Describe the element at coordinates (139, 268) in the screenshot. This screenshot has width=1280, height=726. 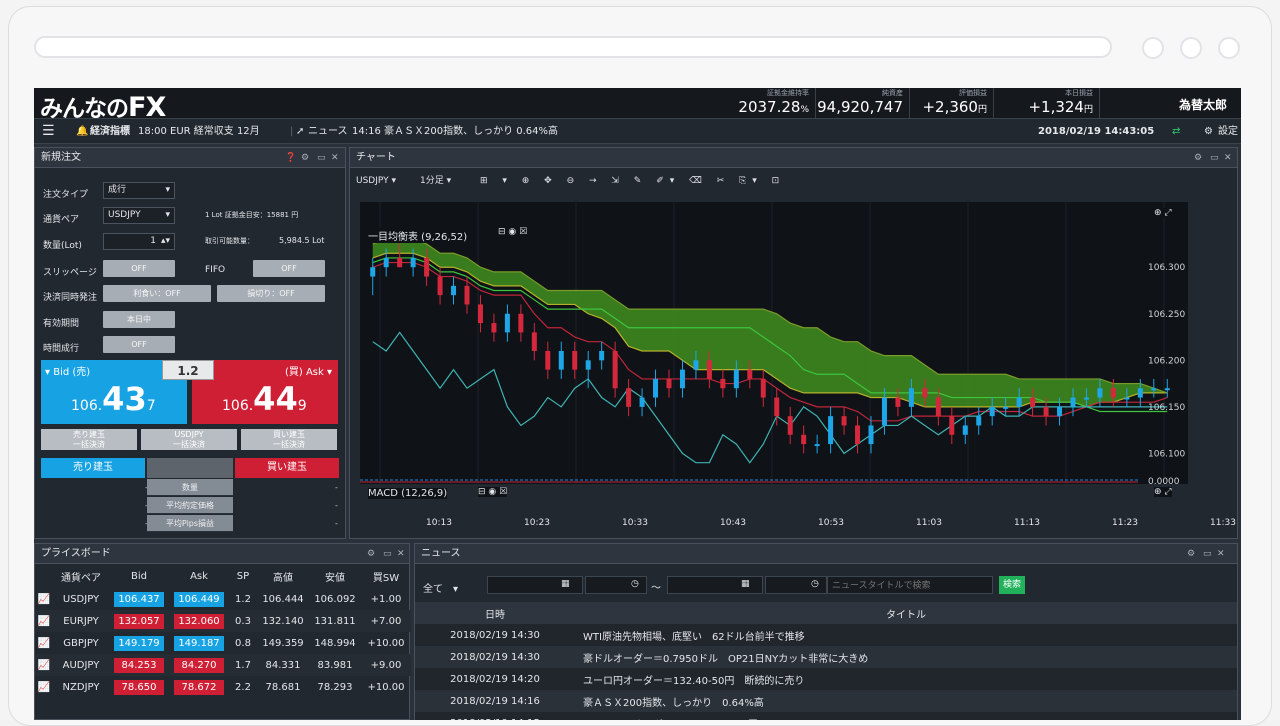
I see `slippage-toggle: OFF` at that location.